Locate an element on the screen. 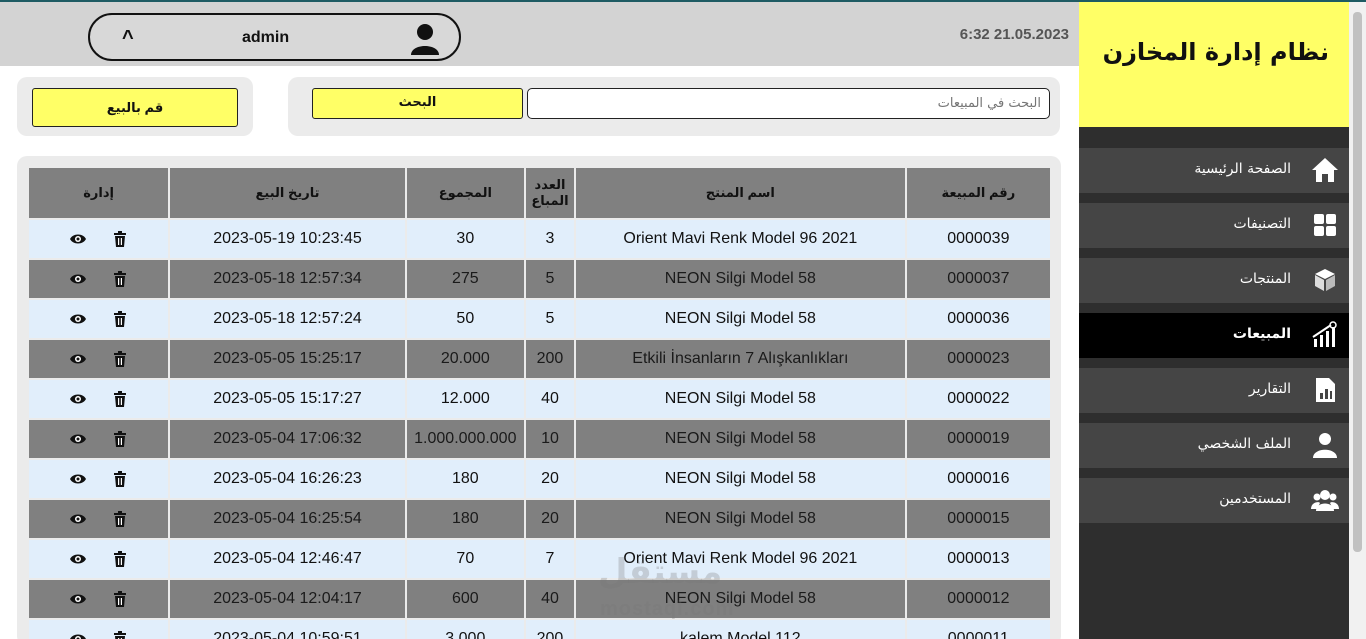 The width and height of the screenshot is (1366, 639). column-header-id: رقم المبيعة is located at coordinates (978, 193).